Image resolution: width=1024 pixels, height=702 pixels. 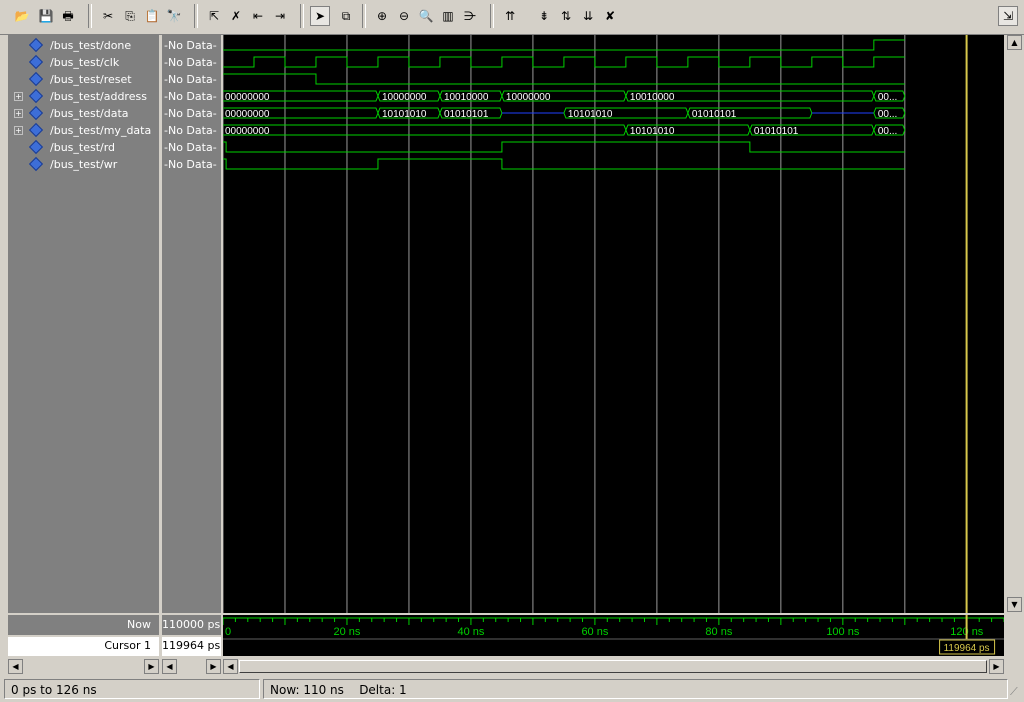 What do you see at coordinates (1008, 16) in the screenshot?
I see `dock-icon: ⇲` at bounding box center [1008, 16].